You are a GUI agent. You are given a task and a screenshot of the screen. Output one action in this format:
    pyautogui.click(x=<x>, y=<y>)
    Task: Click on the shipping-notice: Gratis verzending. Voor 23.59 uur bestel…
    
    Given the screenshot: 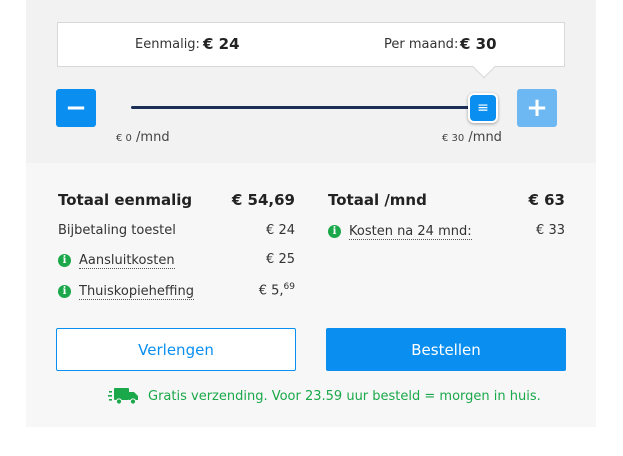 What is the action you would take?
    pyautogui.click(x=324, y=396)
    